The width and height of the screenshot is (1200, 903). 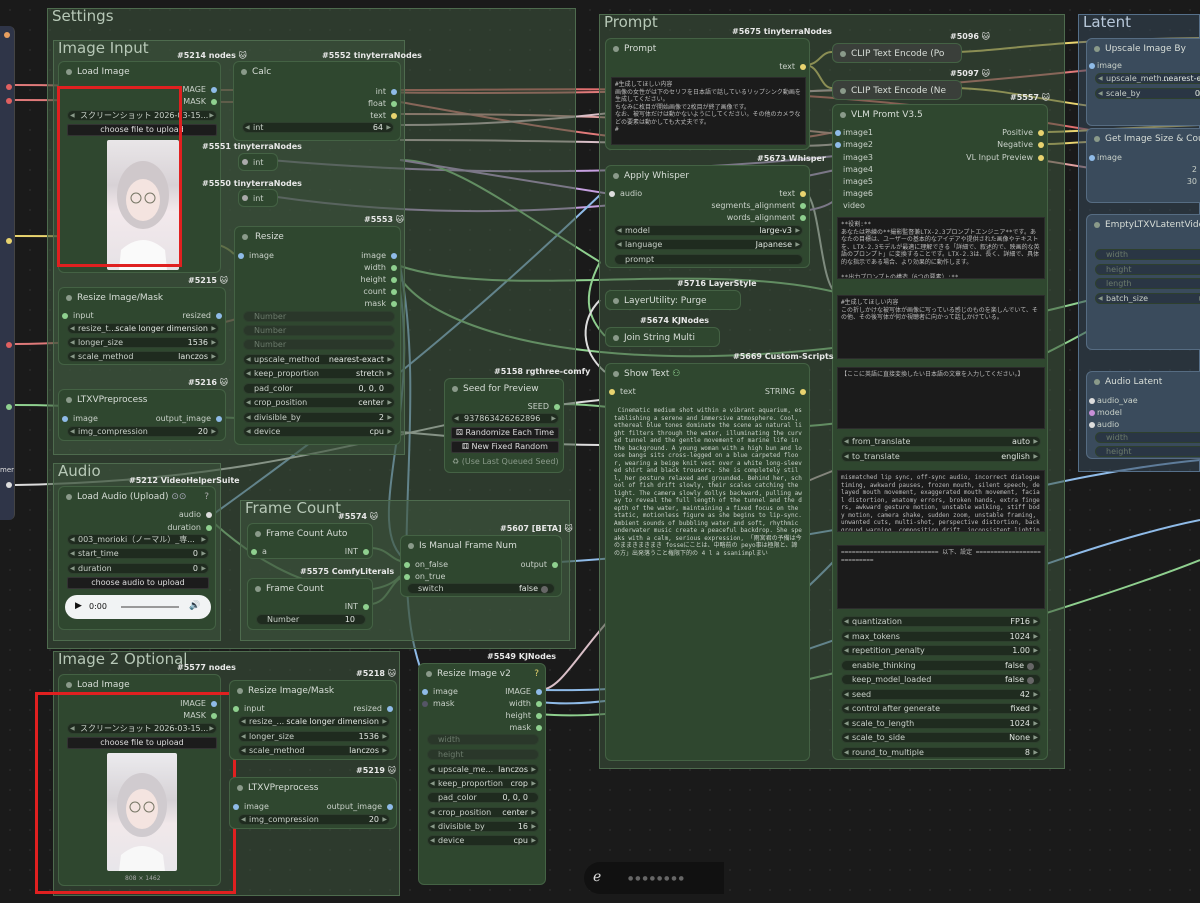 I want to click on from-translate-select: from_translateauto, so click(x=941, y=441).